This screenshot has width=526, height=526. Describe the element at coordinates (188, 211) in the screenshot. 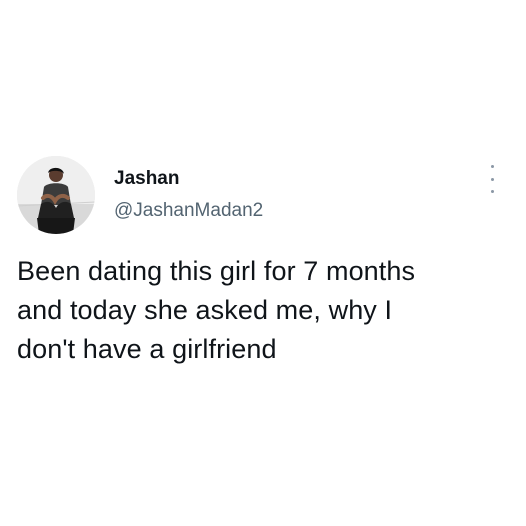

I see `user-handle: @JashanMadan2` at that location.